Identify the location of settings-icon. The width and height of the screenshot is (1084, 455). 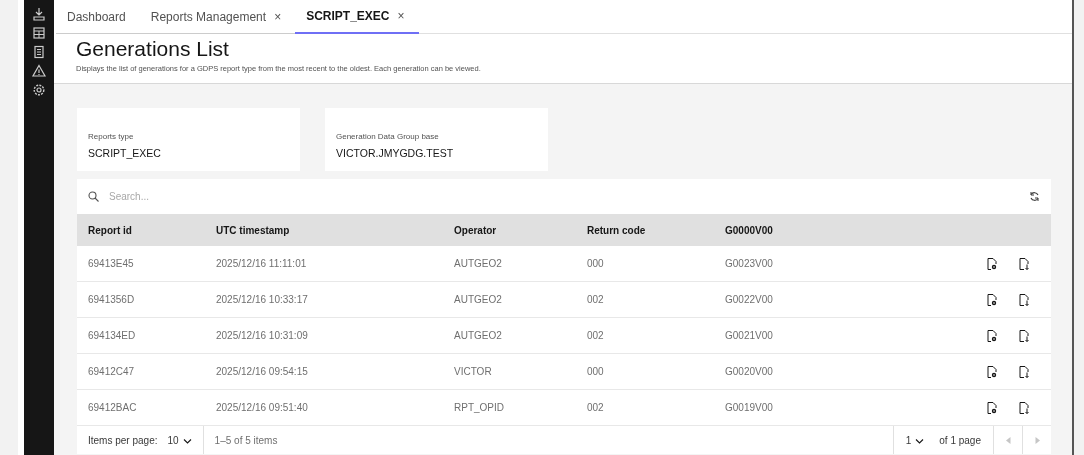
(39, 90).